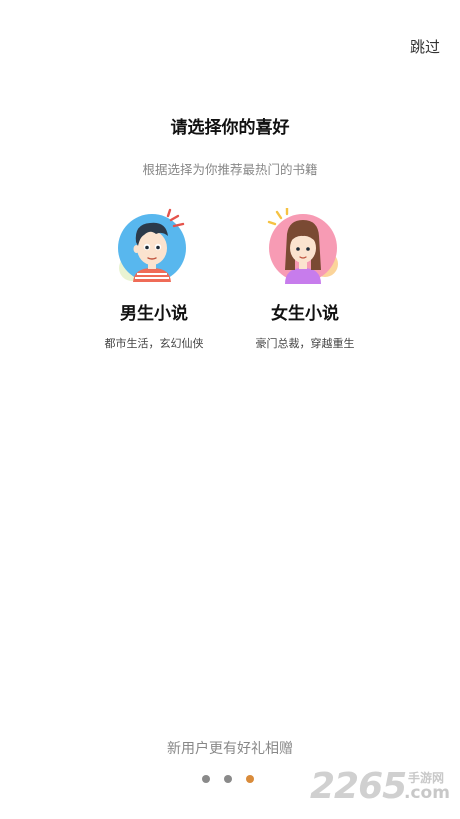  What do you see at coordinates (425, 46) in the screenshot?
I see `skip-button: 跳过` at bounding box center [425, 46].